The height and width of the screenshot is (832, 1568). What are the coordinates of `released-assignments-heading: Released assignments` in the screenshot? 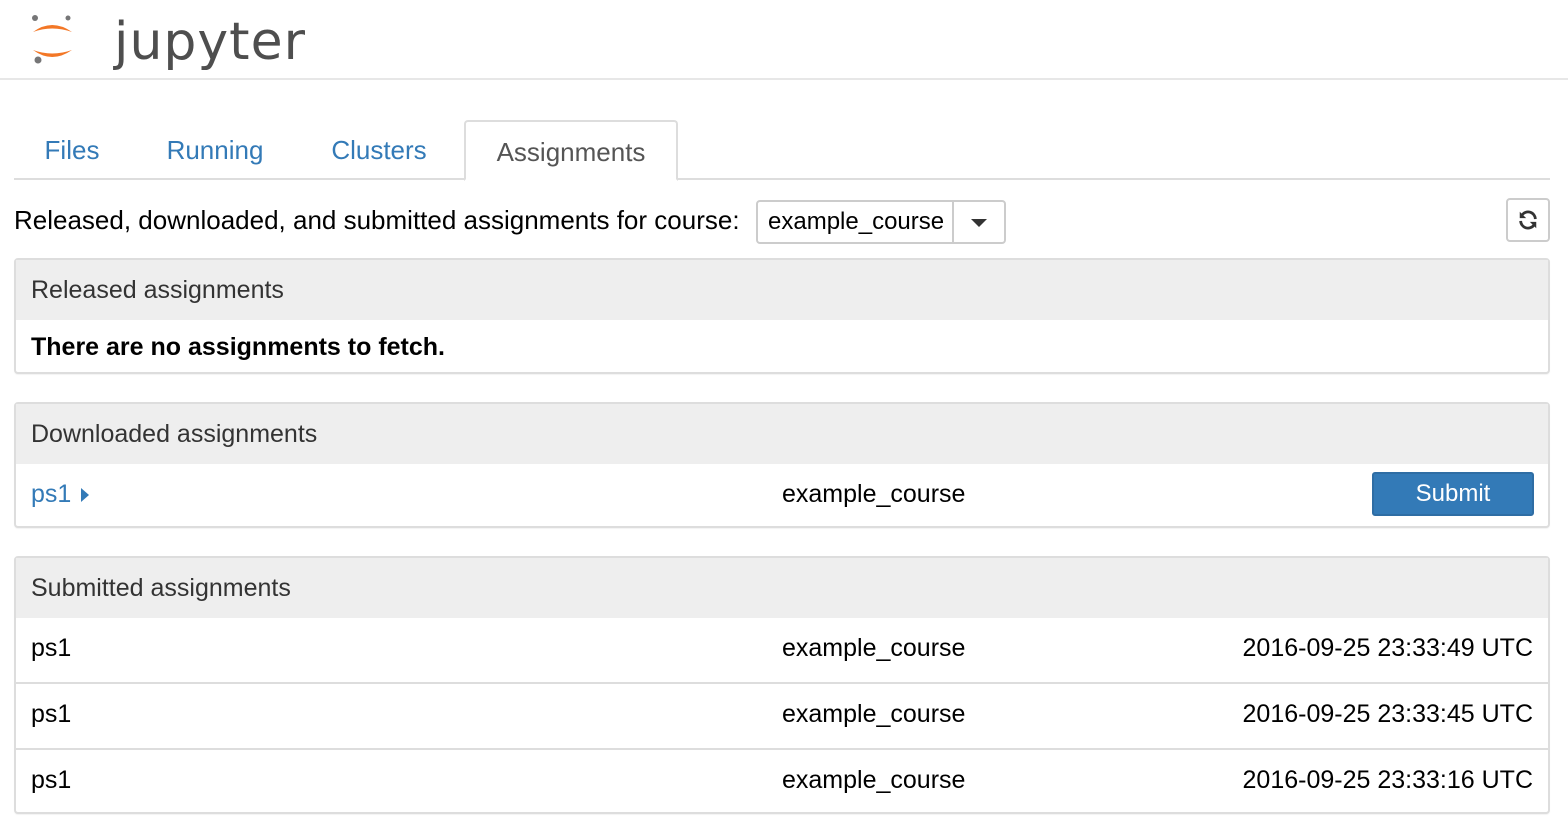 It's located at (782, 290).